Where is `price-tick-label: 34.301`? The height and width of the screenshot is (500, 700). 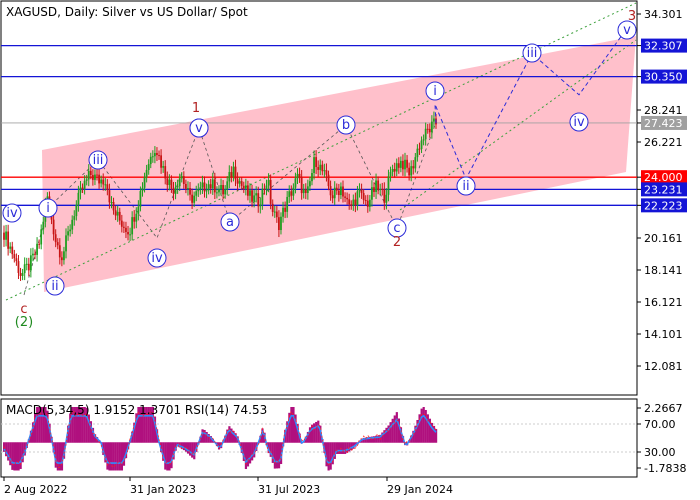
price-tick-label: 34.301 is located at coordinates (663, 14).